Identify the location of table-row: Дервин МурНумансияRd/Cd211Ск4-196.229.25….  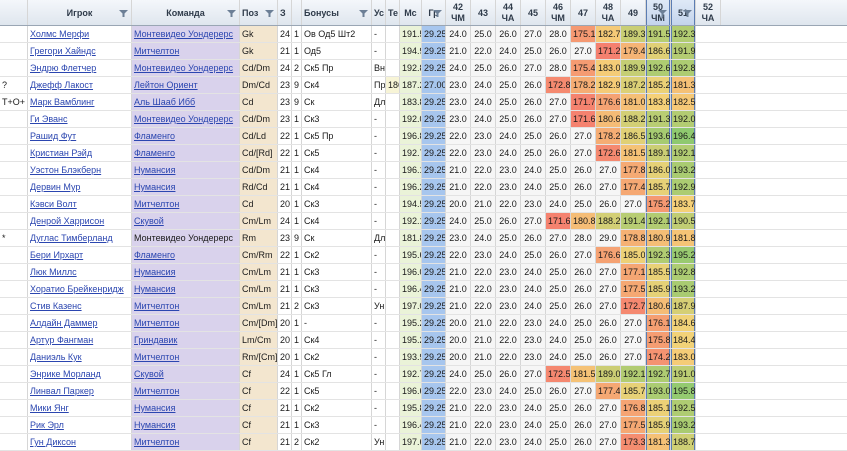
(423, 187).